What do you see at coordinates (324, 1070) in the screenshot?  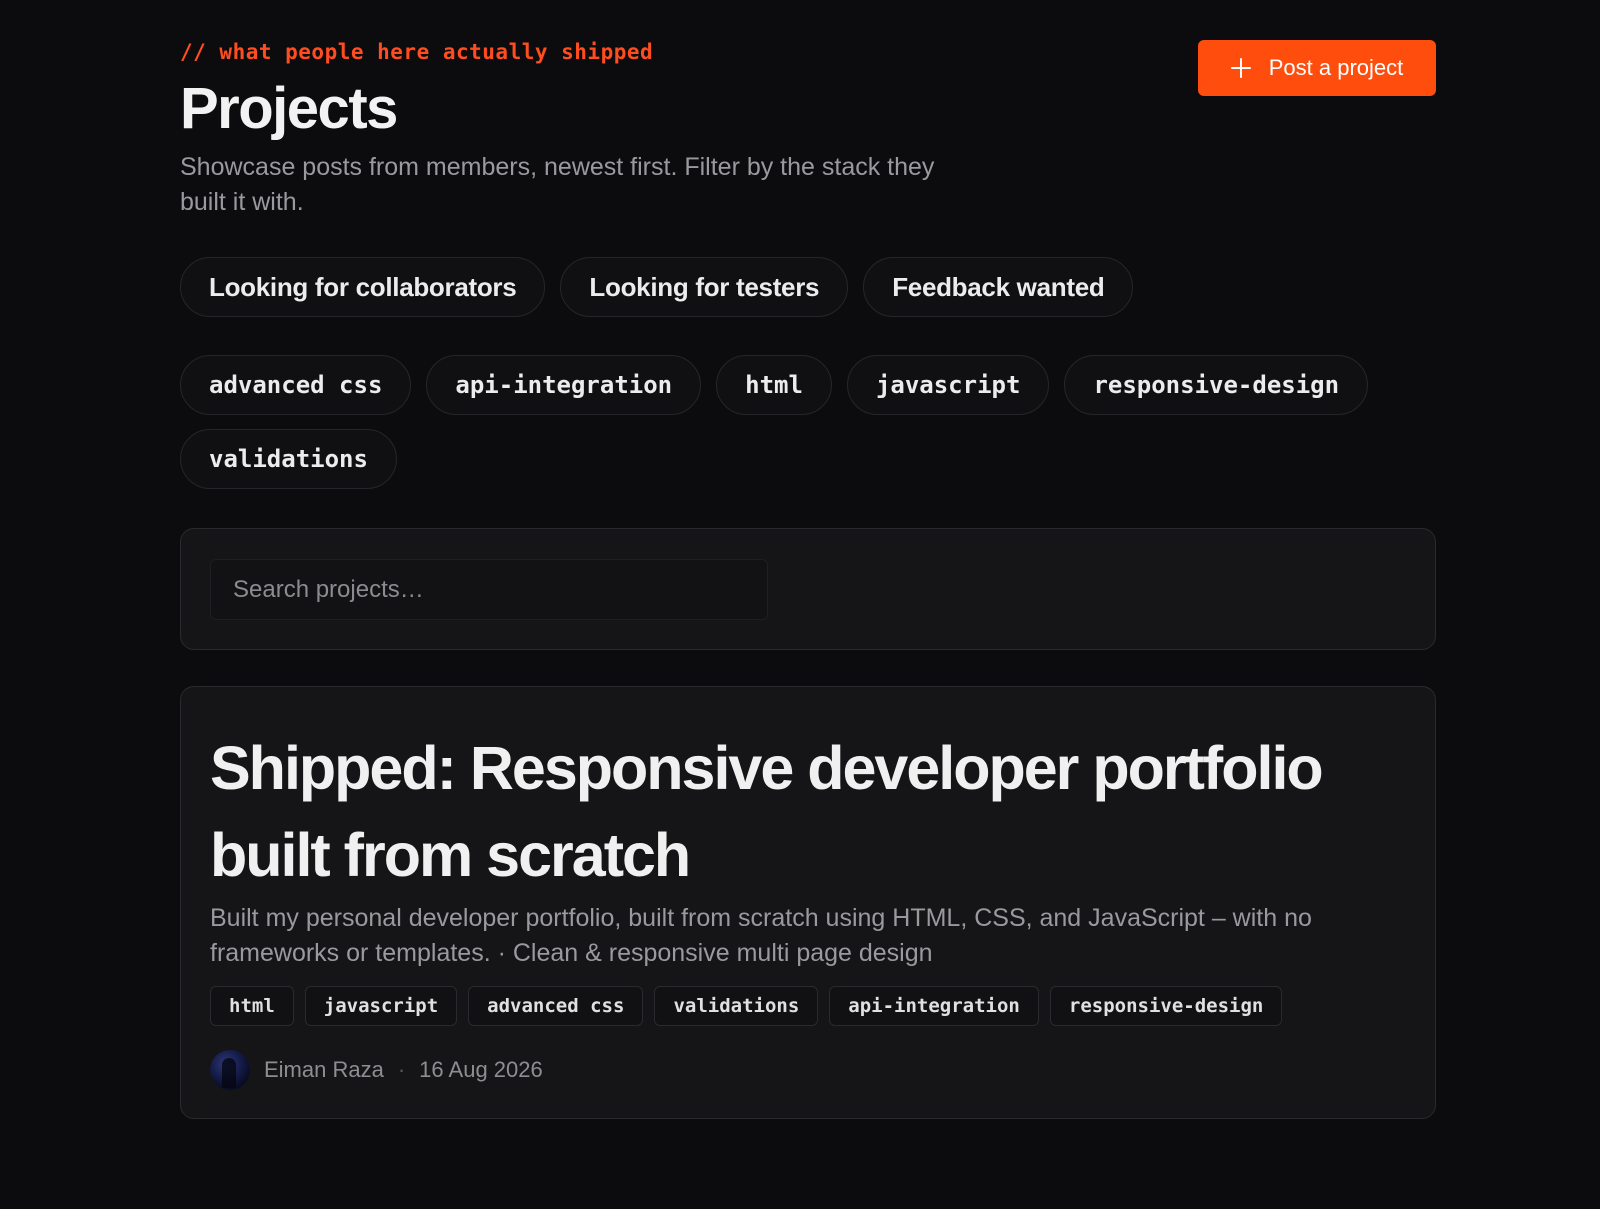 I see `author-name: Eiman Raza` at bounding box center [324, 1070].